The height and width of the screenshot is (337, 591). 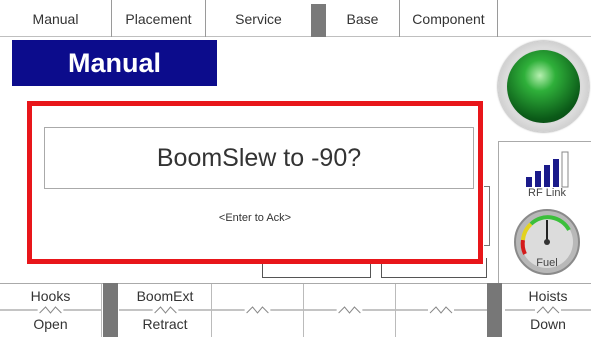 What do you see at coordinates (548, 324) in the screenshot?
I see `hoists-action-label: Down` at bounding box center [548, 324].